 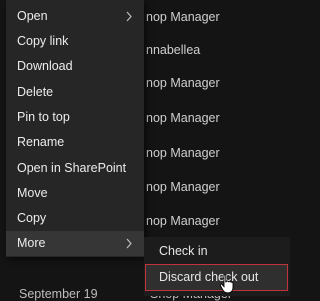 I want to click on bottom-row-date: September 19, so click(x=58, y=294).